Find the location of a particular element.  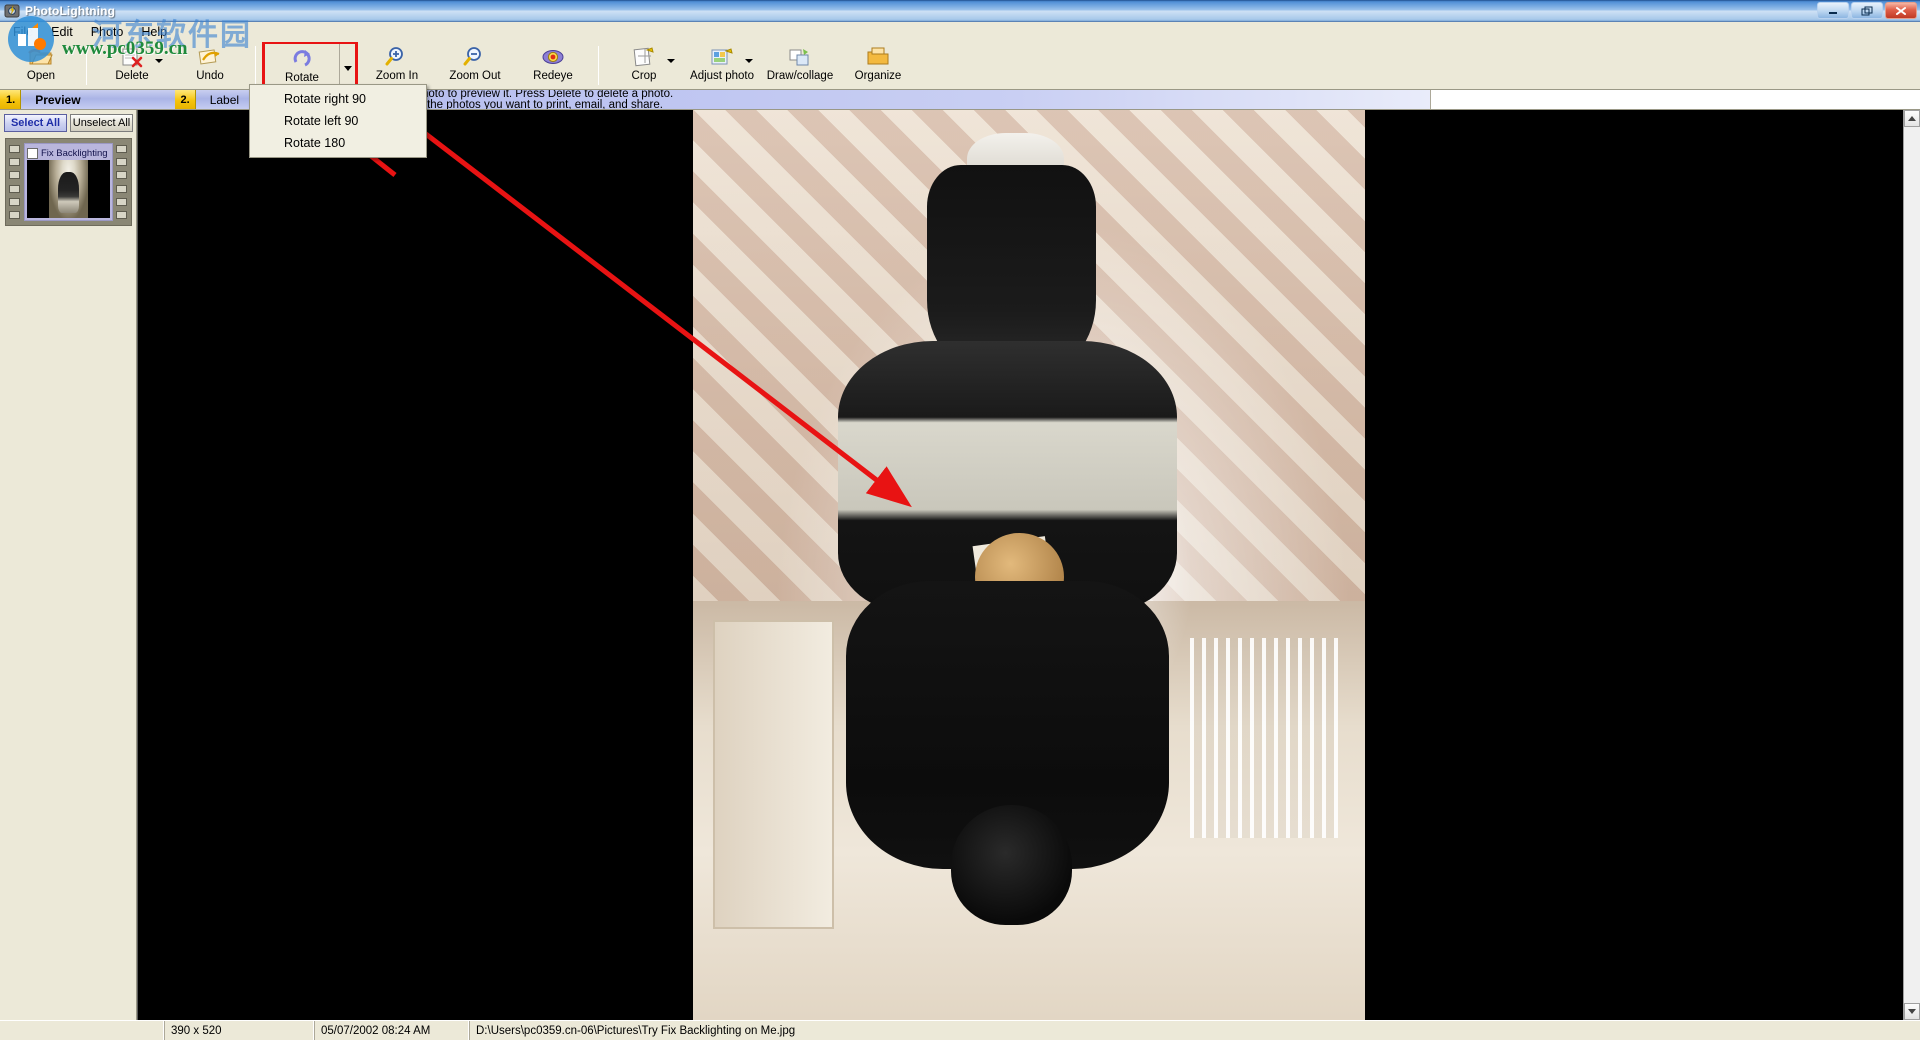

redeye-icon is located at coordinates (553, 57).